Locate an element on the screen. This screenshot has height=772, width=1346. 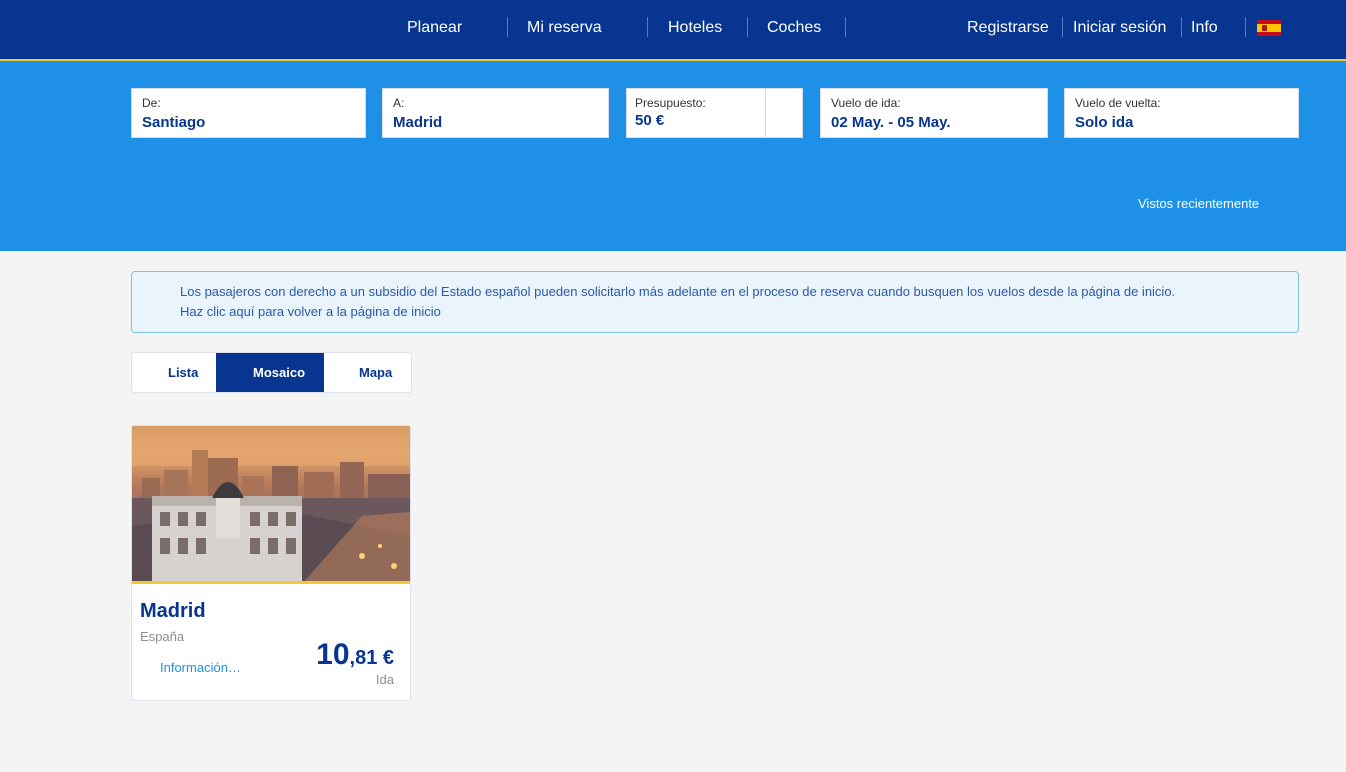
login-link: Iniciar sesión is located at coordinates (1119, 28).